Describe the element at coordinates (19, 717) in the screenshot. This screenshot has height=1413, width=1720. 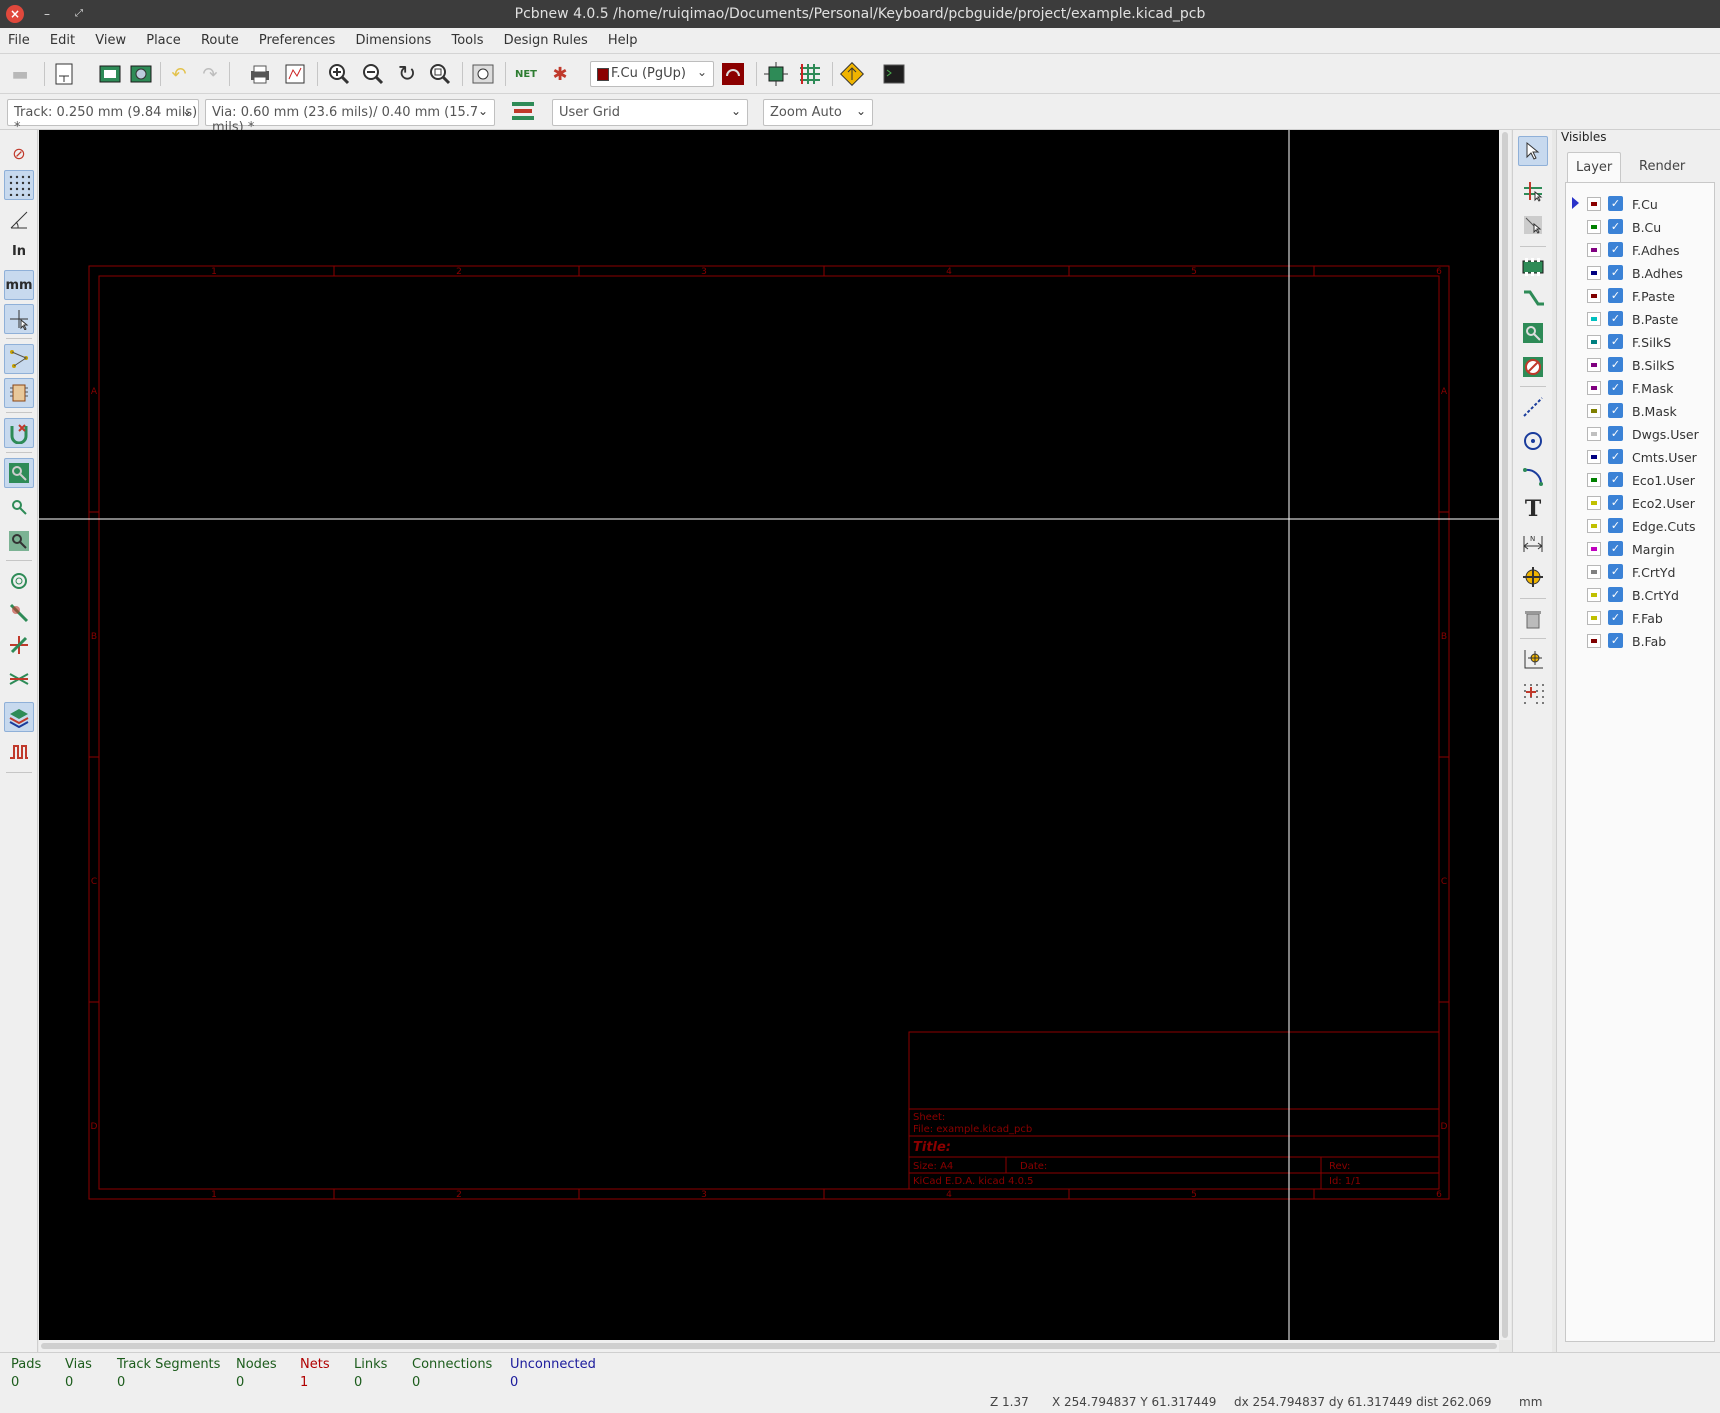
I see `layer-manager-icon` at that location.